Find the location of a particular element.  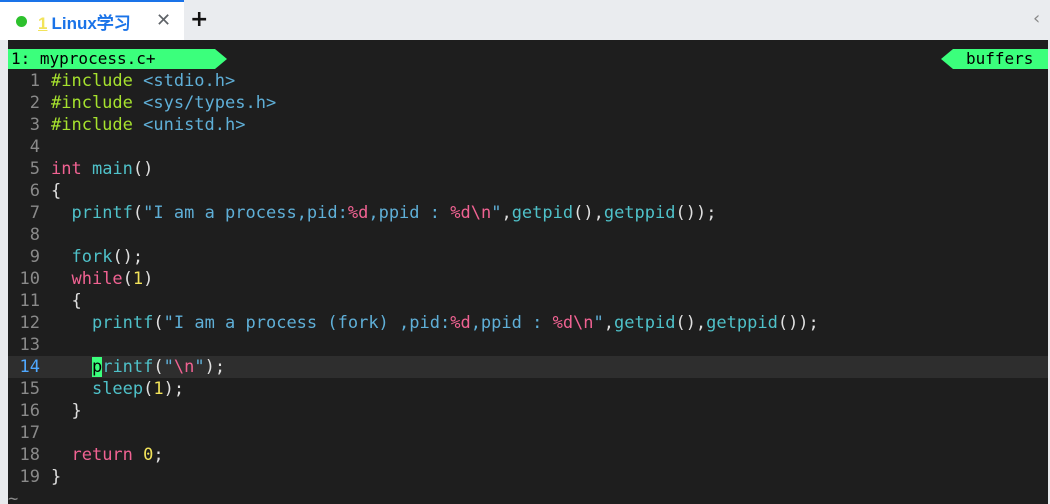

tab-title: 1 Linux学习 is located at coordinates (84, 21).